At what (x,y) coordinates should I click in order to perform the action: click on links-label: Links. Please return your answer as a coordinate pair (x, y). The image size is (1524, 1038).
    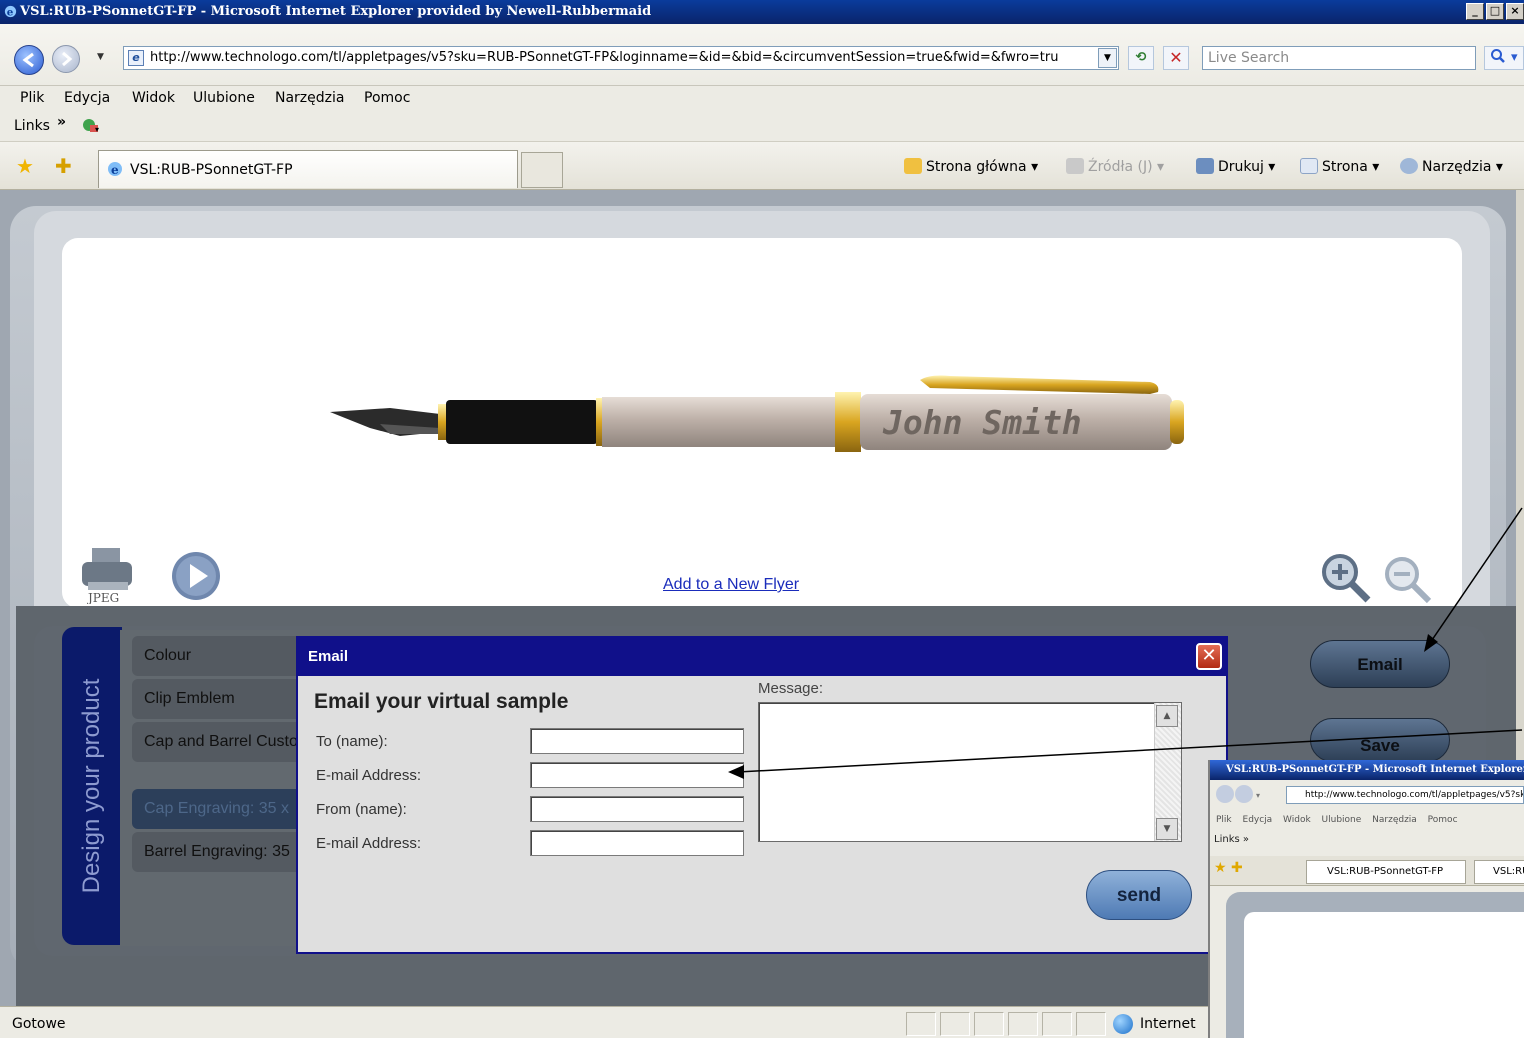
    Looking at the image, I should click on (32, 126).